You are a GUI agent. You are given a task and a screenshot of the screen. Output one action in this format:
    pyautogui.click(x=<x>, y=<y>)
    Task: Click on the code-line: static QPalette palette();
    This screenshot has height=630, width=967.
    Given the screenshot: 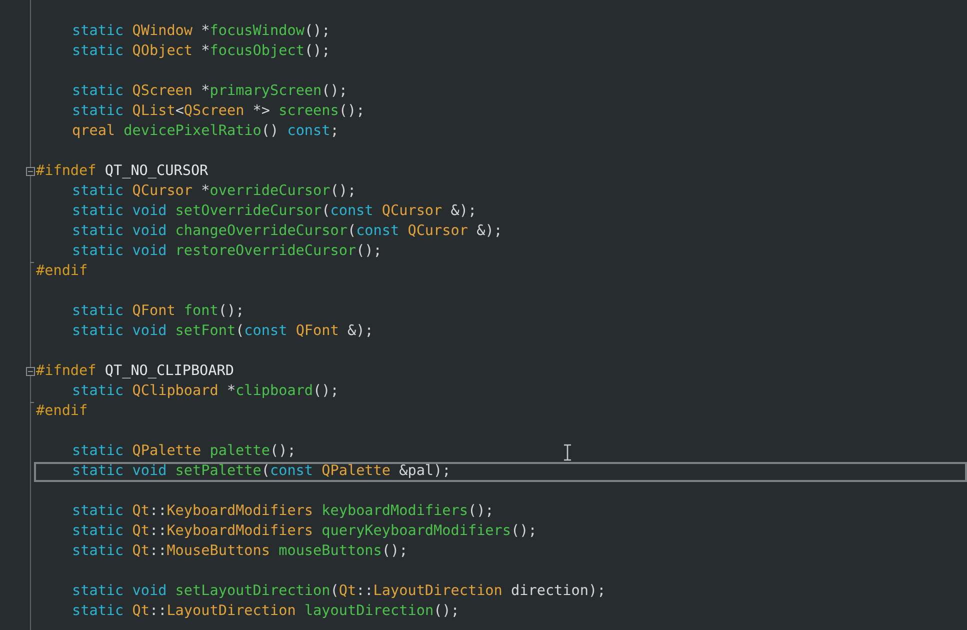 What is the action you would take?
    pyautogui.click(x=184, y=452)
    